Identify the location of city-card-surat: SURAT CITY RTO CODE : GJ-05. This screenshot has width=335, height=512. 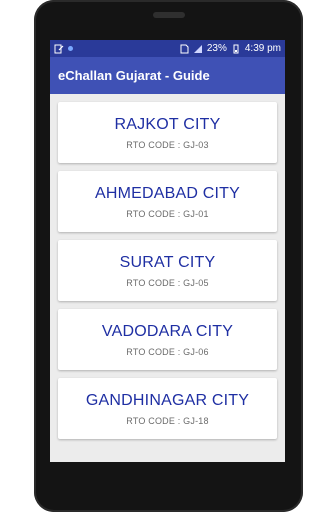
(167, 270).